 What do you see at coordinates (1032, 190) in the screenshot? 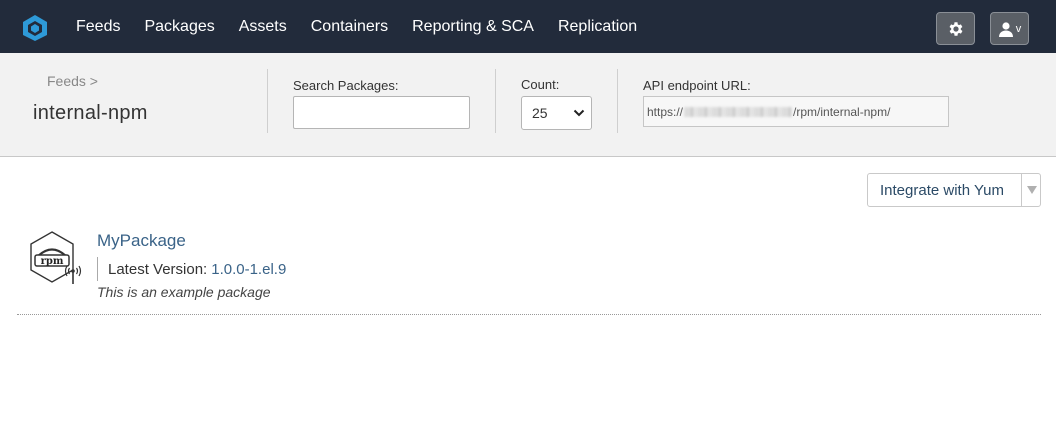
I see `dropdown-triangle-icon` at bounding box center [1032, 190].